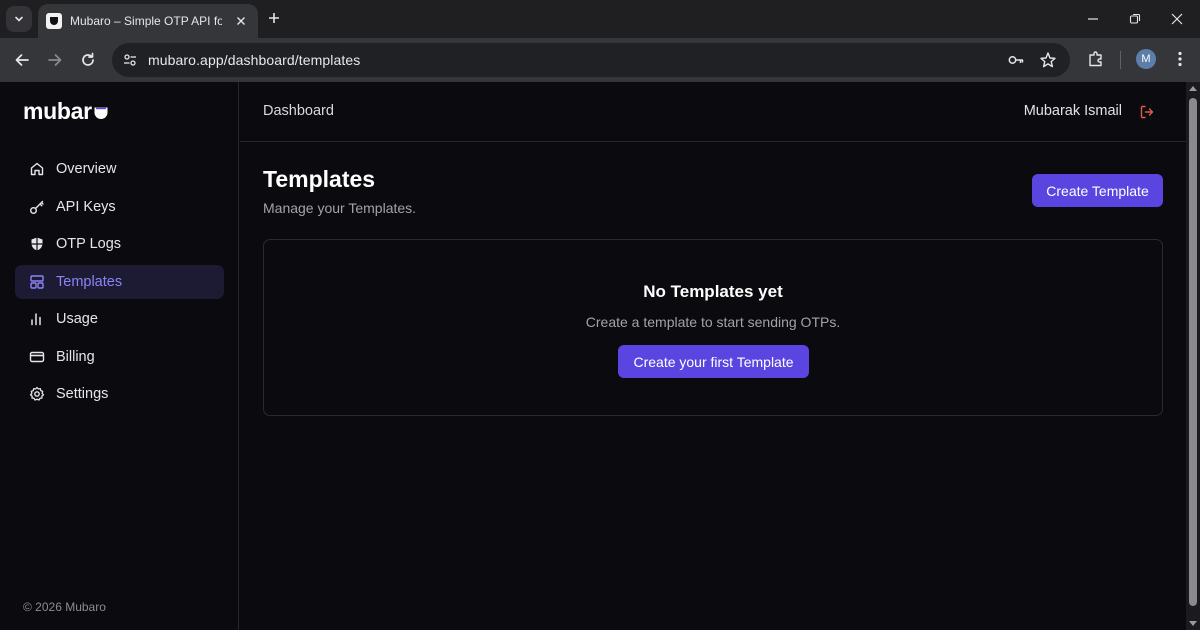 The image size is (1200, 630). I want to click on plus-icon, so click(274, 18).